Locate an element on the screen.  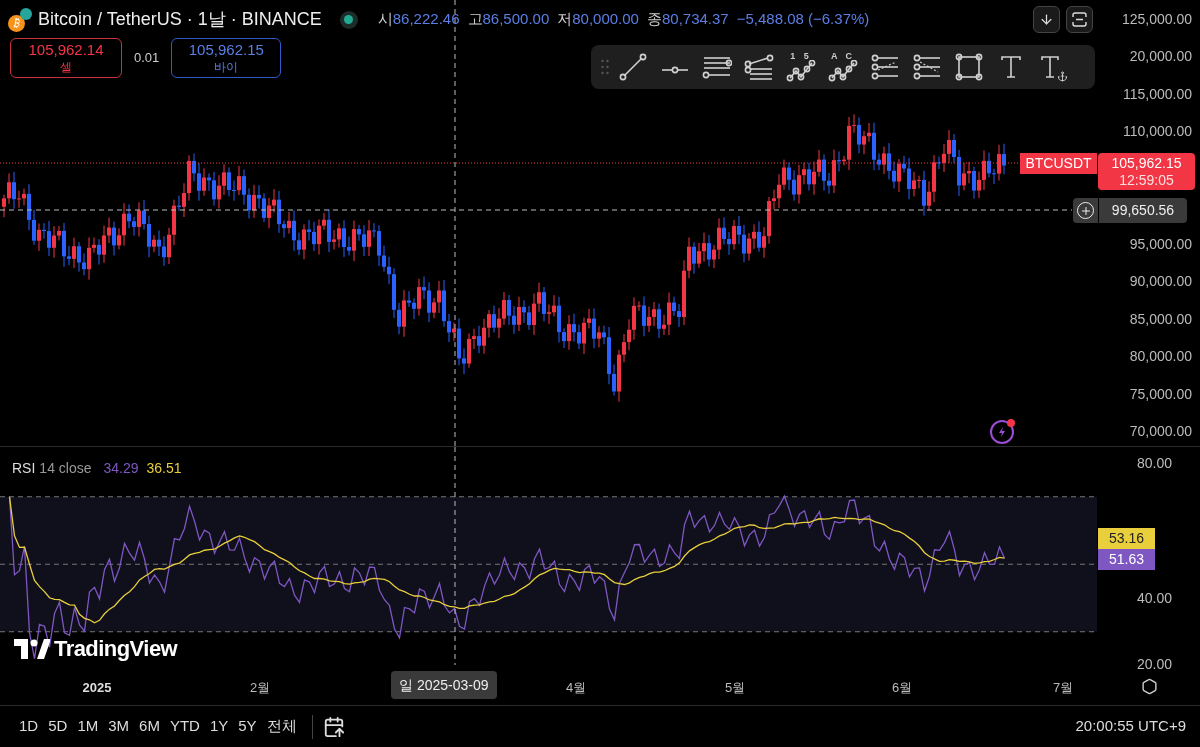
price-axis-label: 115,000.00 is located at coordinates (1157, 94).